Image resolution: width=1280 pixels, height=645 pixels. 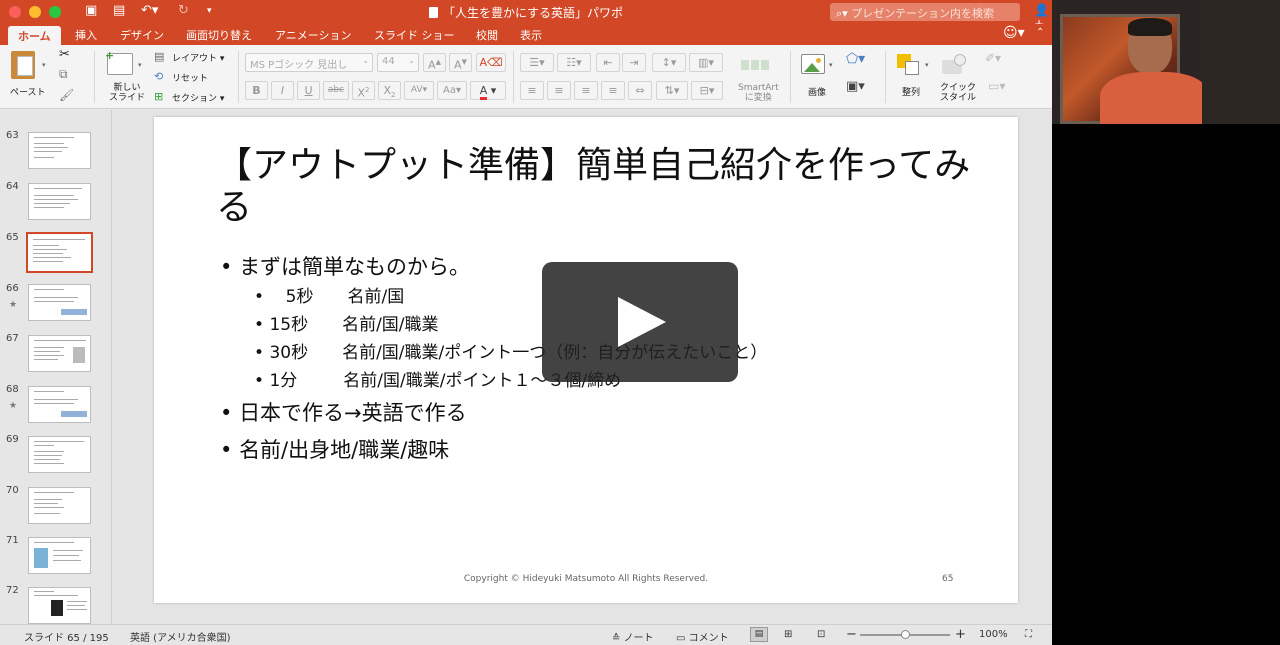 I want to click on zoom-slider-thumb, so click(x=905, y=634).